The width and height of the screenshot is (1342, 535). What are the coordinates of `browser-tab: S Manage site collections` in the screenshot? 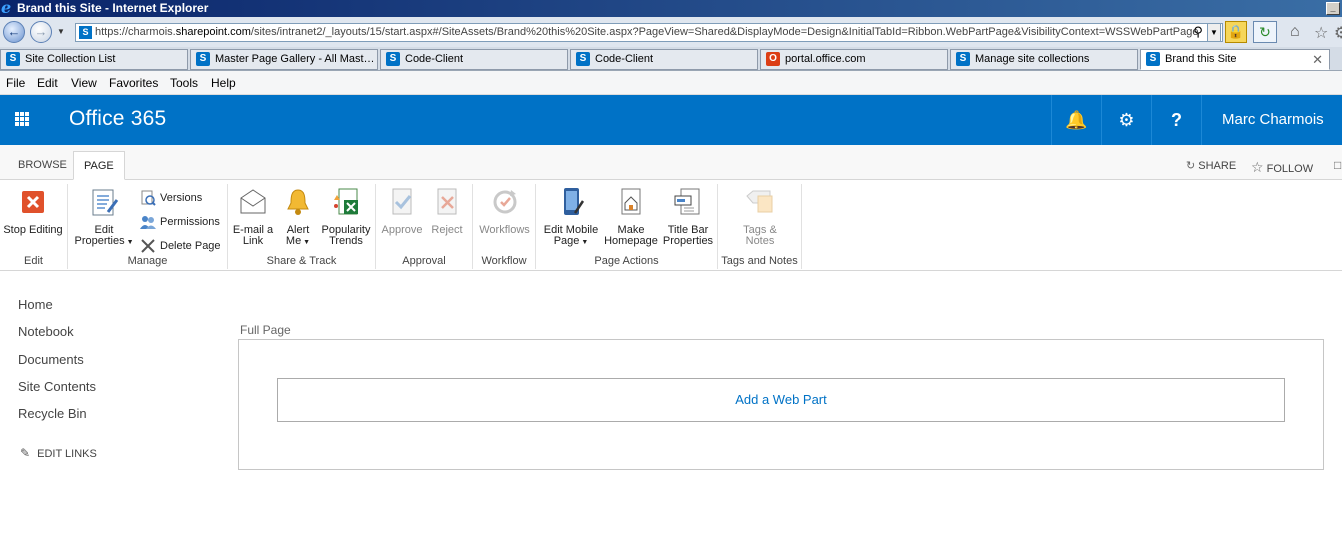 It's located at (1044, 59).